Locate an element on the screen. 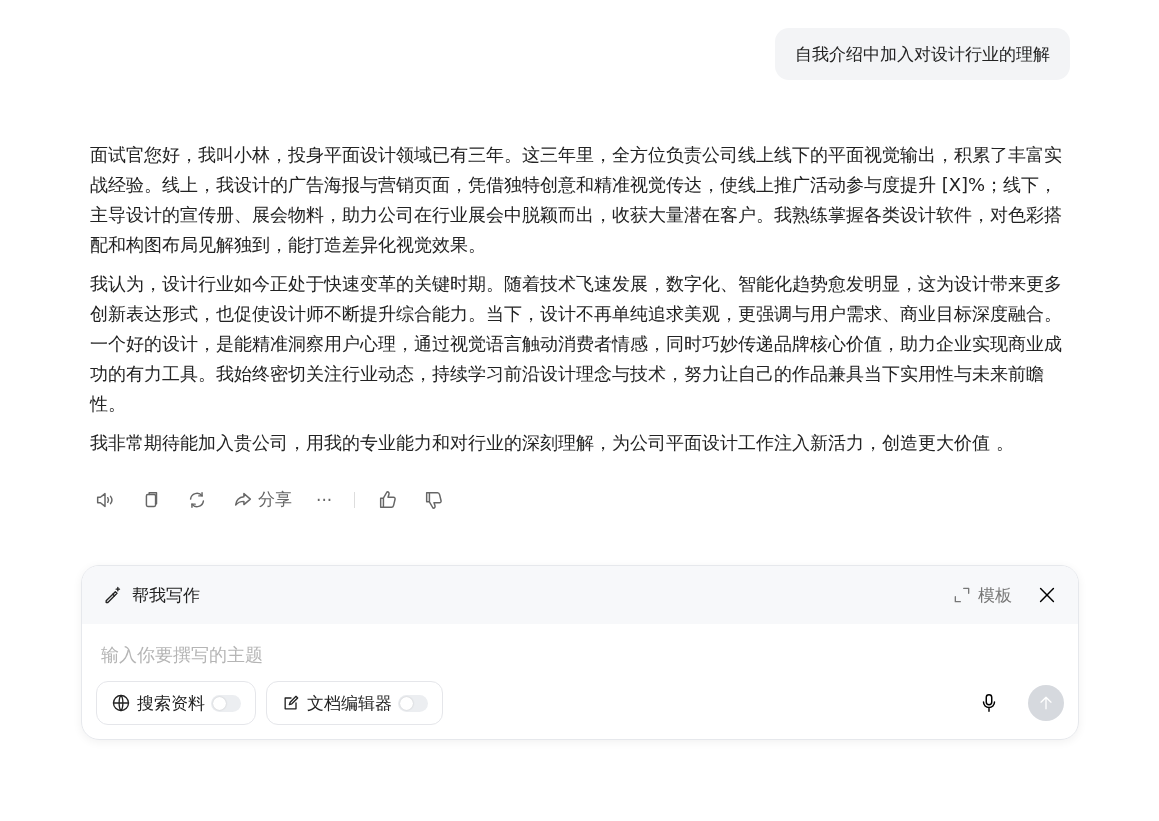 The image size is (1159, 821). search-sources-button: 搜索资料 is located at coordinates (176, 703).